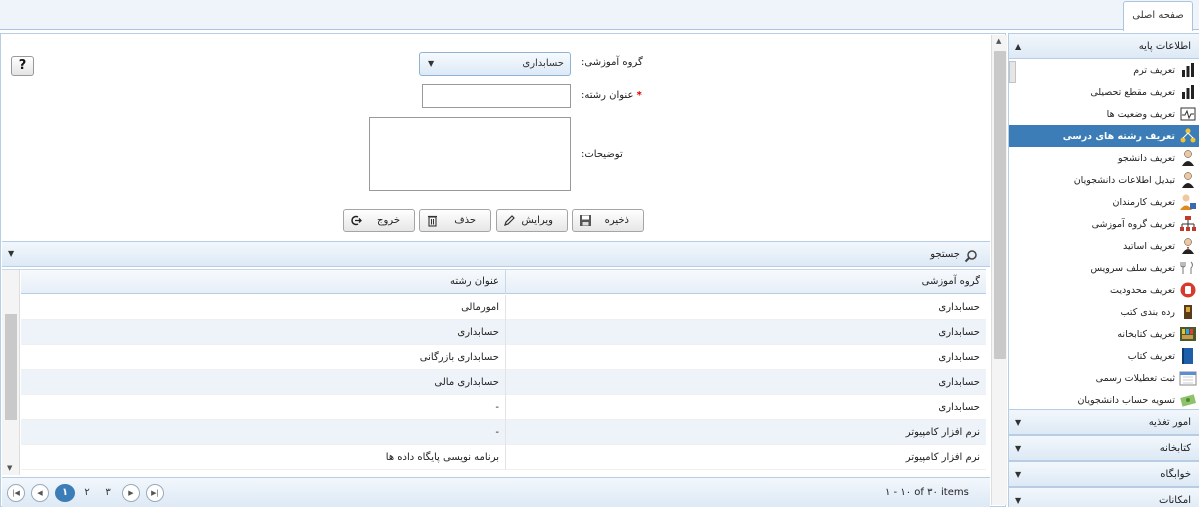 Image resolution: width=1199 pixels, height=507 pixels. I want to click on section-library: کتابخانه ▼, so click(1104, 448).